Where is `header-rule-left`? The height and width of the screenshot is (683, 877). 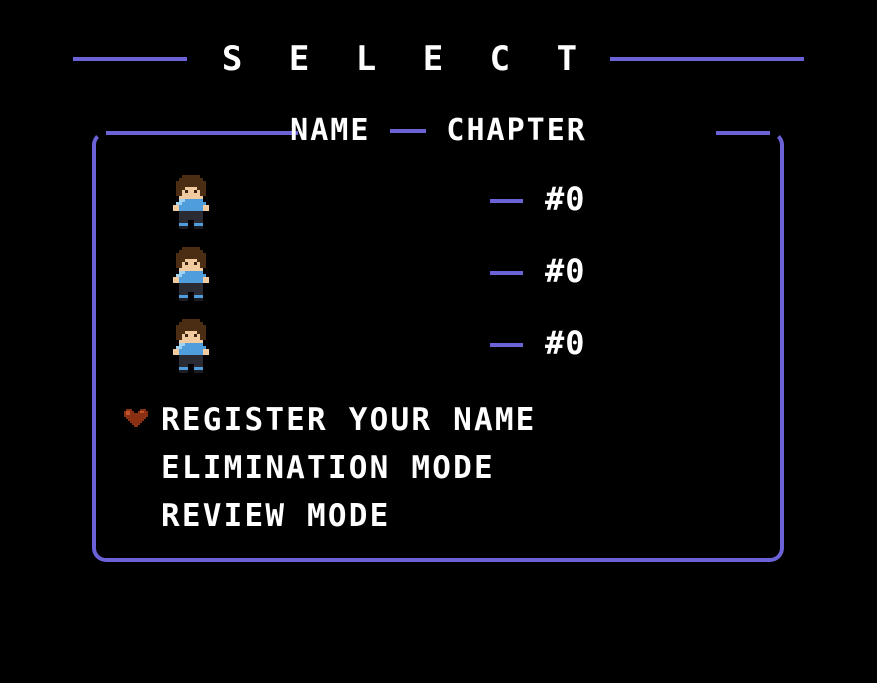 header-rule-left is located at coordinates (129, 59).